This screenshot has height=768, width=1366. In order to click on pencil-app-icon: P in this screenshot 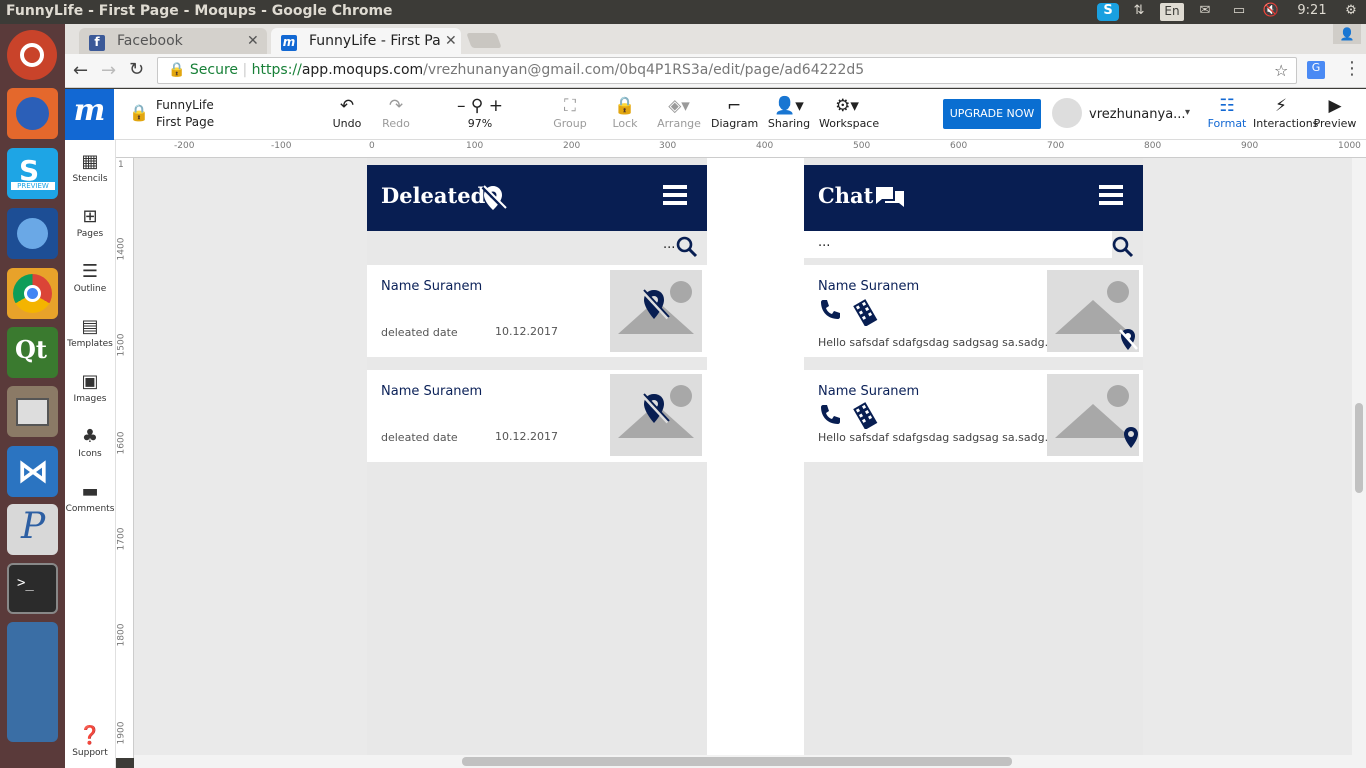, I will do `click(32, 529)`.